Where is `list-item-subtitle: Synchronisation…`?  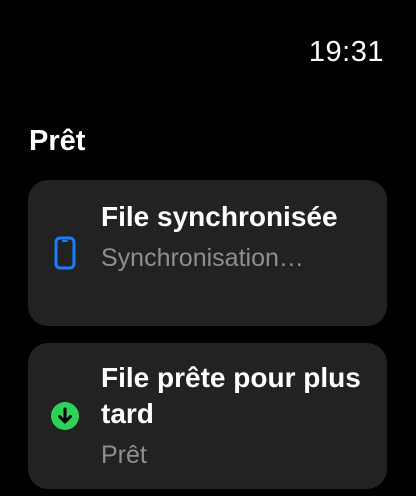 list-item-subtitle: Synchronisation… is located at coordinates (202, 258).